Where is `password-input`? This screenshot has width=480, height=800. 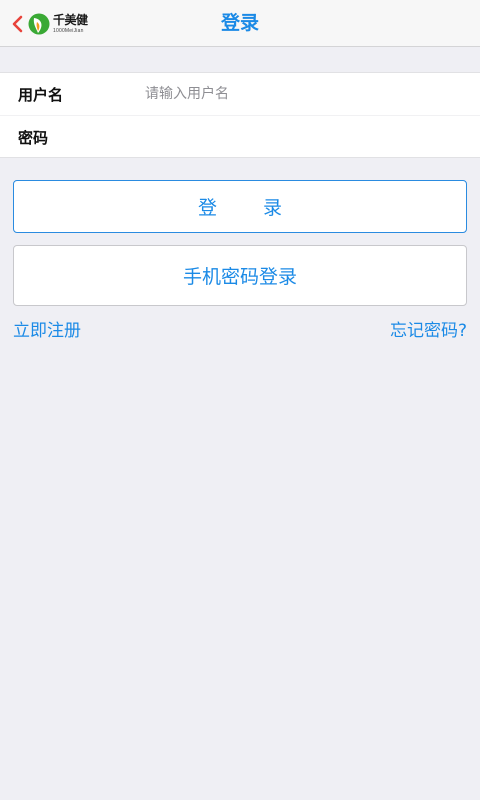
password-input is located at coordinates (305, 137).